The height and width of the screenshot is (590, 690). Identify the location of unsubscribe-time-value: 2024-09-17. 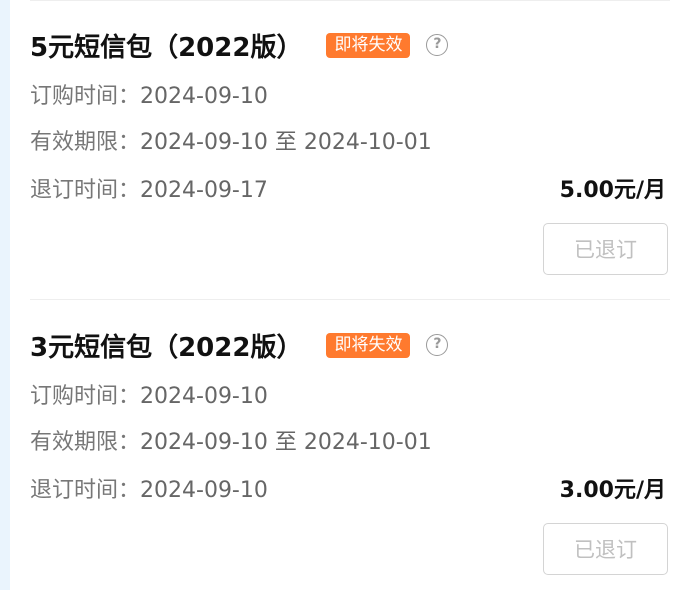
(204, 190).